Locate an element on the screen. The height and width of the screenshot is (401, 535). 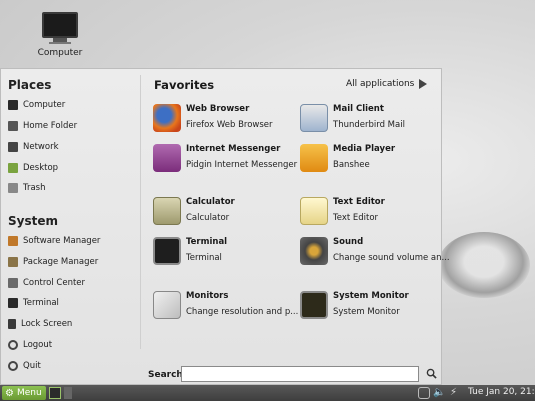
volume-icon: 🔈 is located at coordinates (439, 393).